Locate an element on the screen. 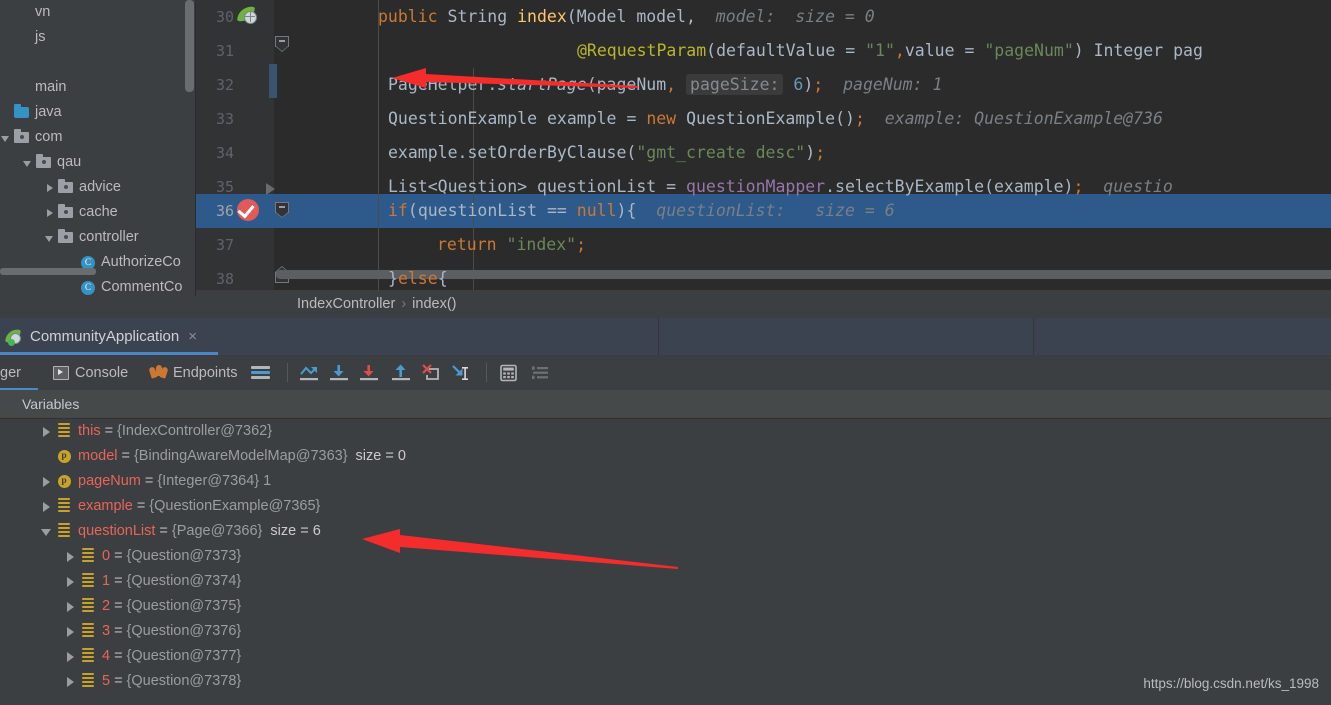 The width and height of the screenshot is (1331, 705). variable-value: {Question@7378} is located at coordinates (184, 681).